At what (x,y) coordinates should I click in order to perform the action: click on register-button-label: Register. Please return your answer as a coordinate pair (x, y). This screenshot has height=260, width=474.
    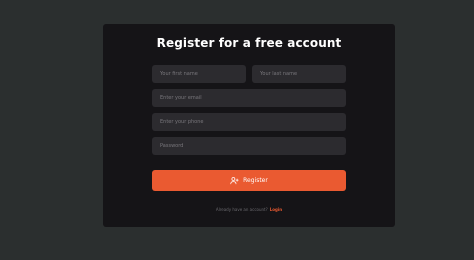
    Looking at the image, I should click on (255, 180).